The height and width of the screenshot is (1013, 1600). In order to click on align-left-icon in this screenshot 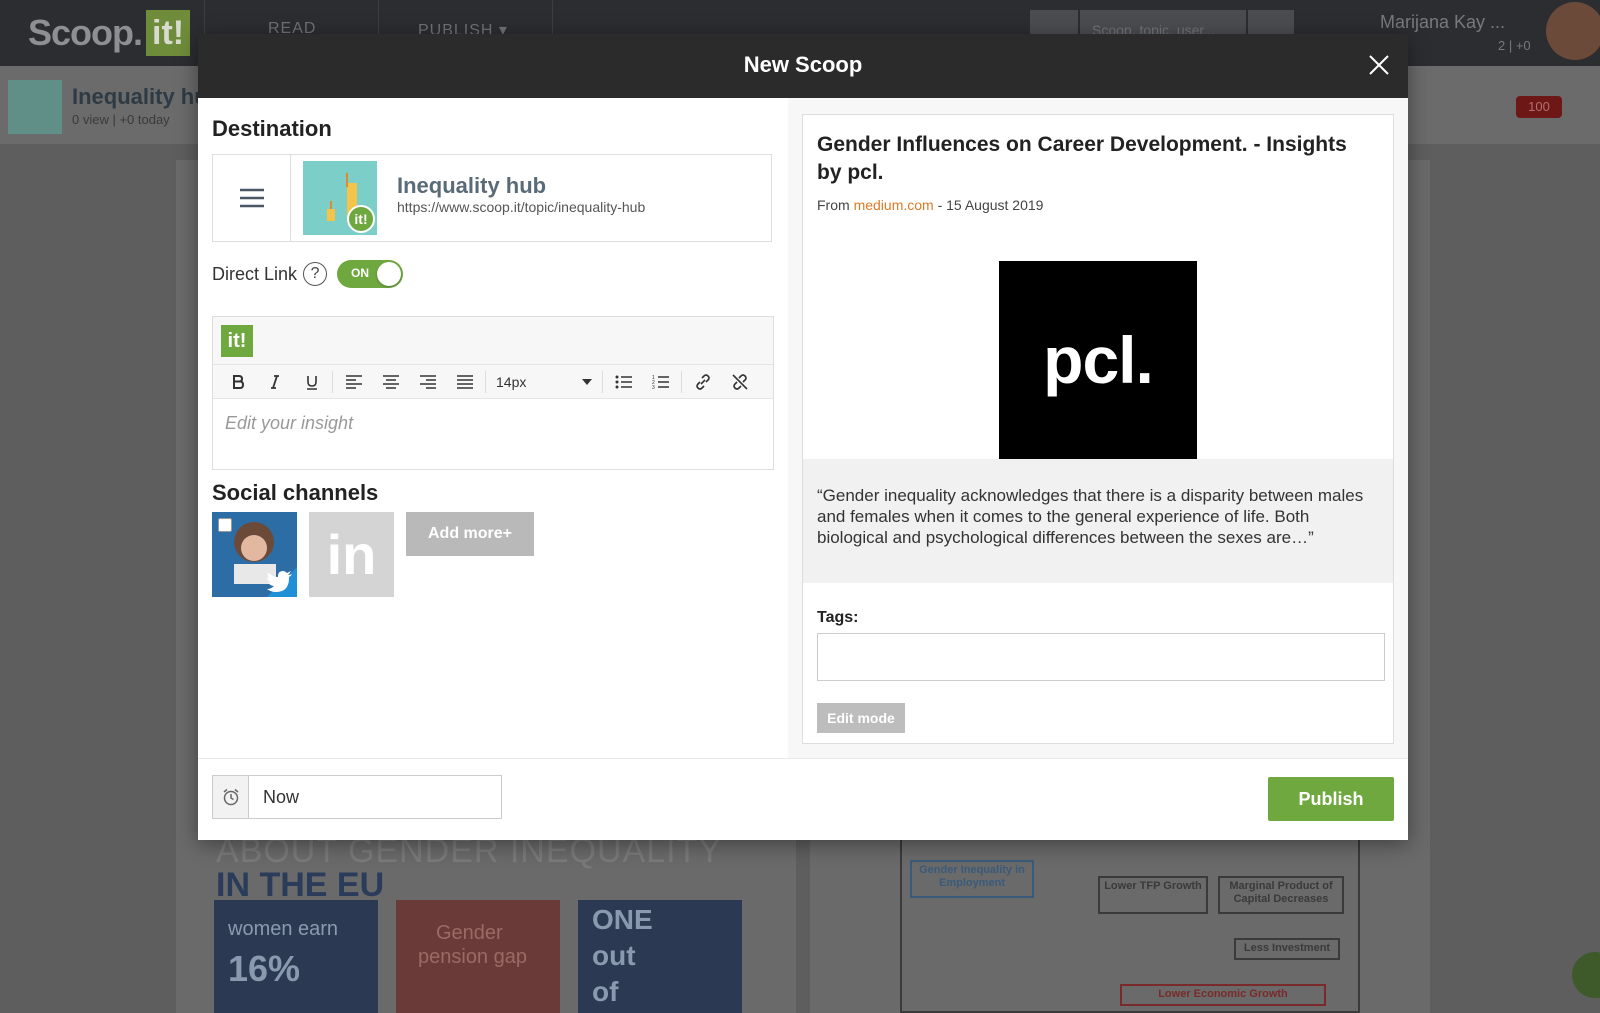, I will do `click(353, 381)`.